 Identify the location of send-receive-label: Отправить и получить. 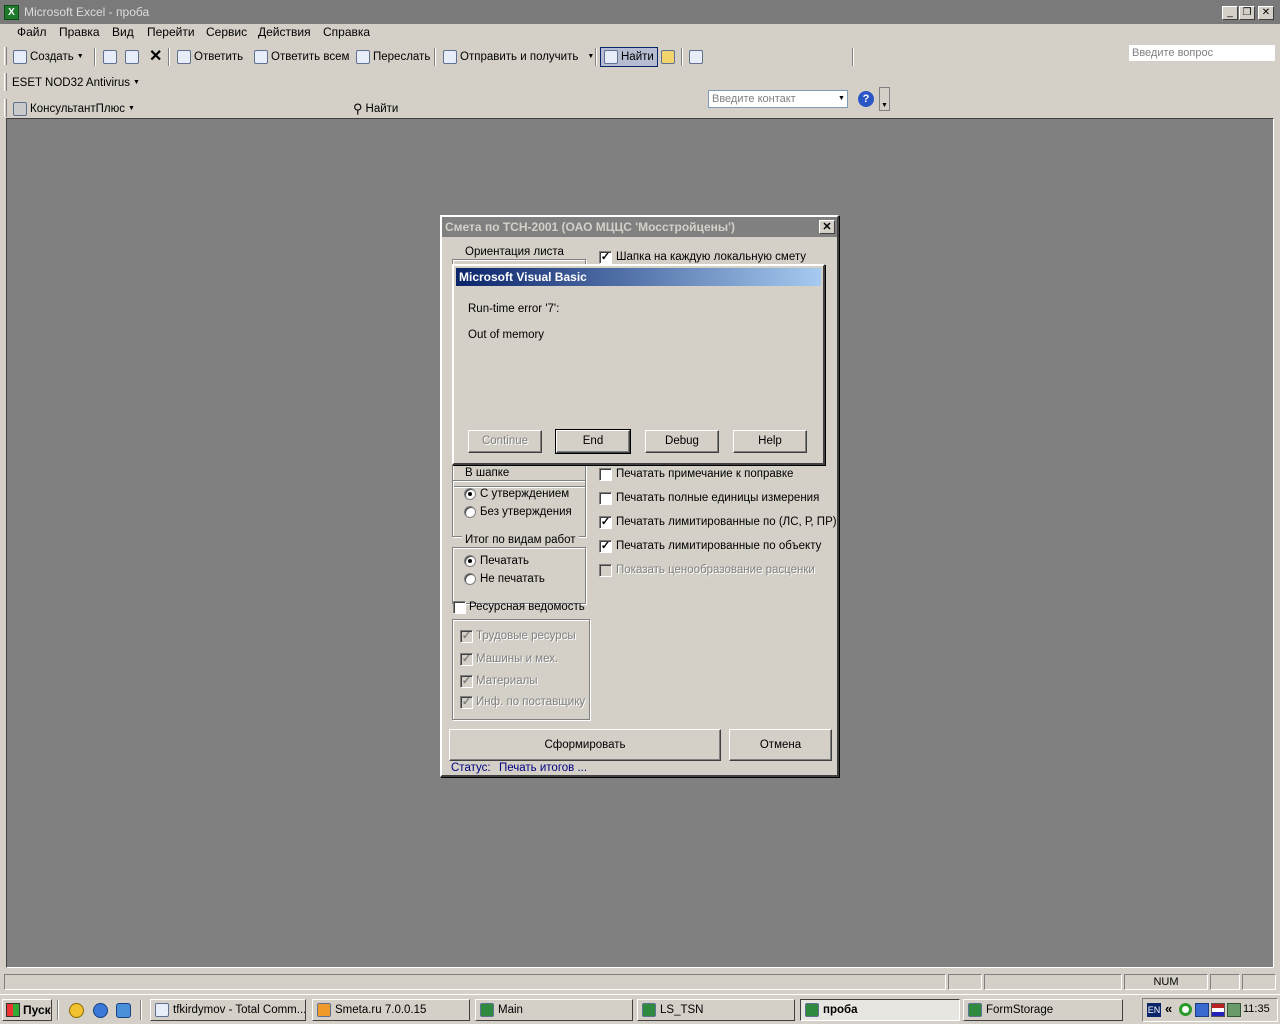
(519, 57).